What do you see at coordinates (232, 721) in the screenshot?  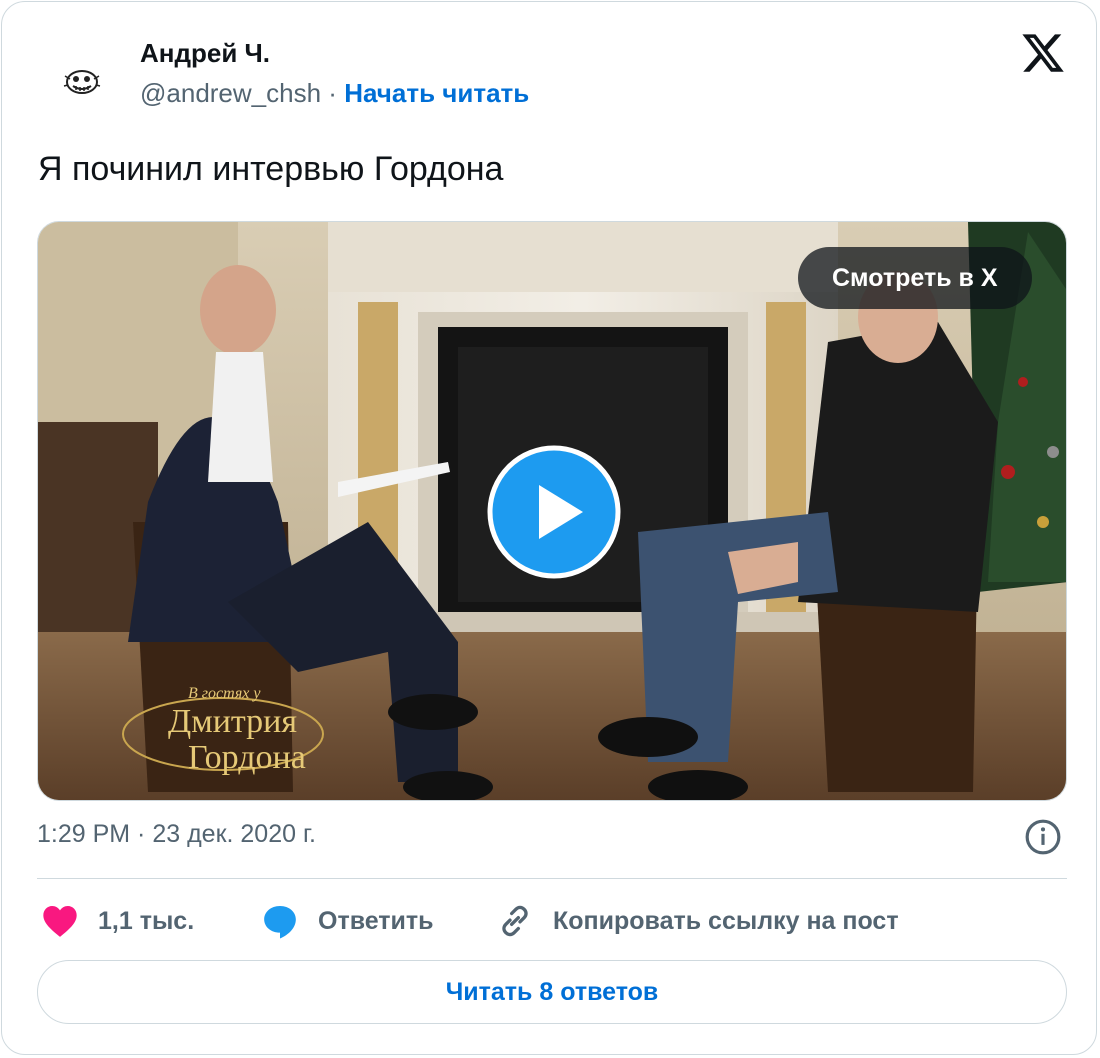 I see `show-logo-line2: Дмитрия` at bounding box center [232, 721].